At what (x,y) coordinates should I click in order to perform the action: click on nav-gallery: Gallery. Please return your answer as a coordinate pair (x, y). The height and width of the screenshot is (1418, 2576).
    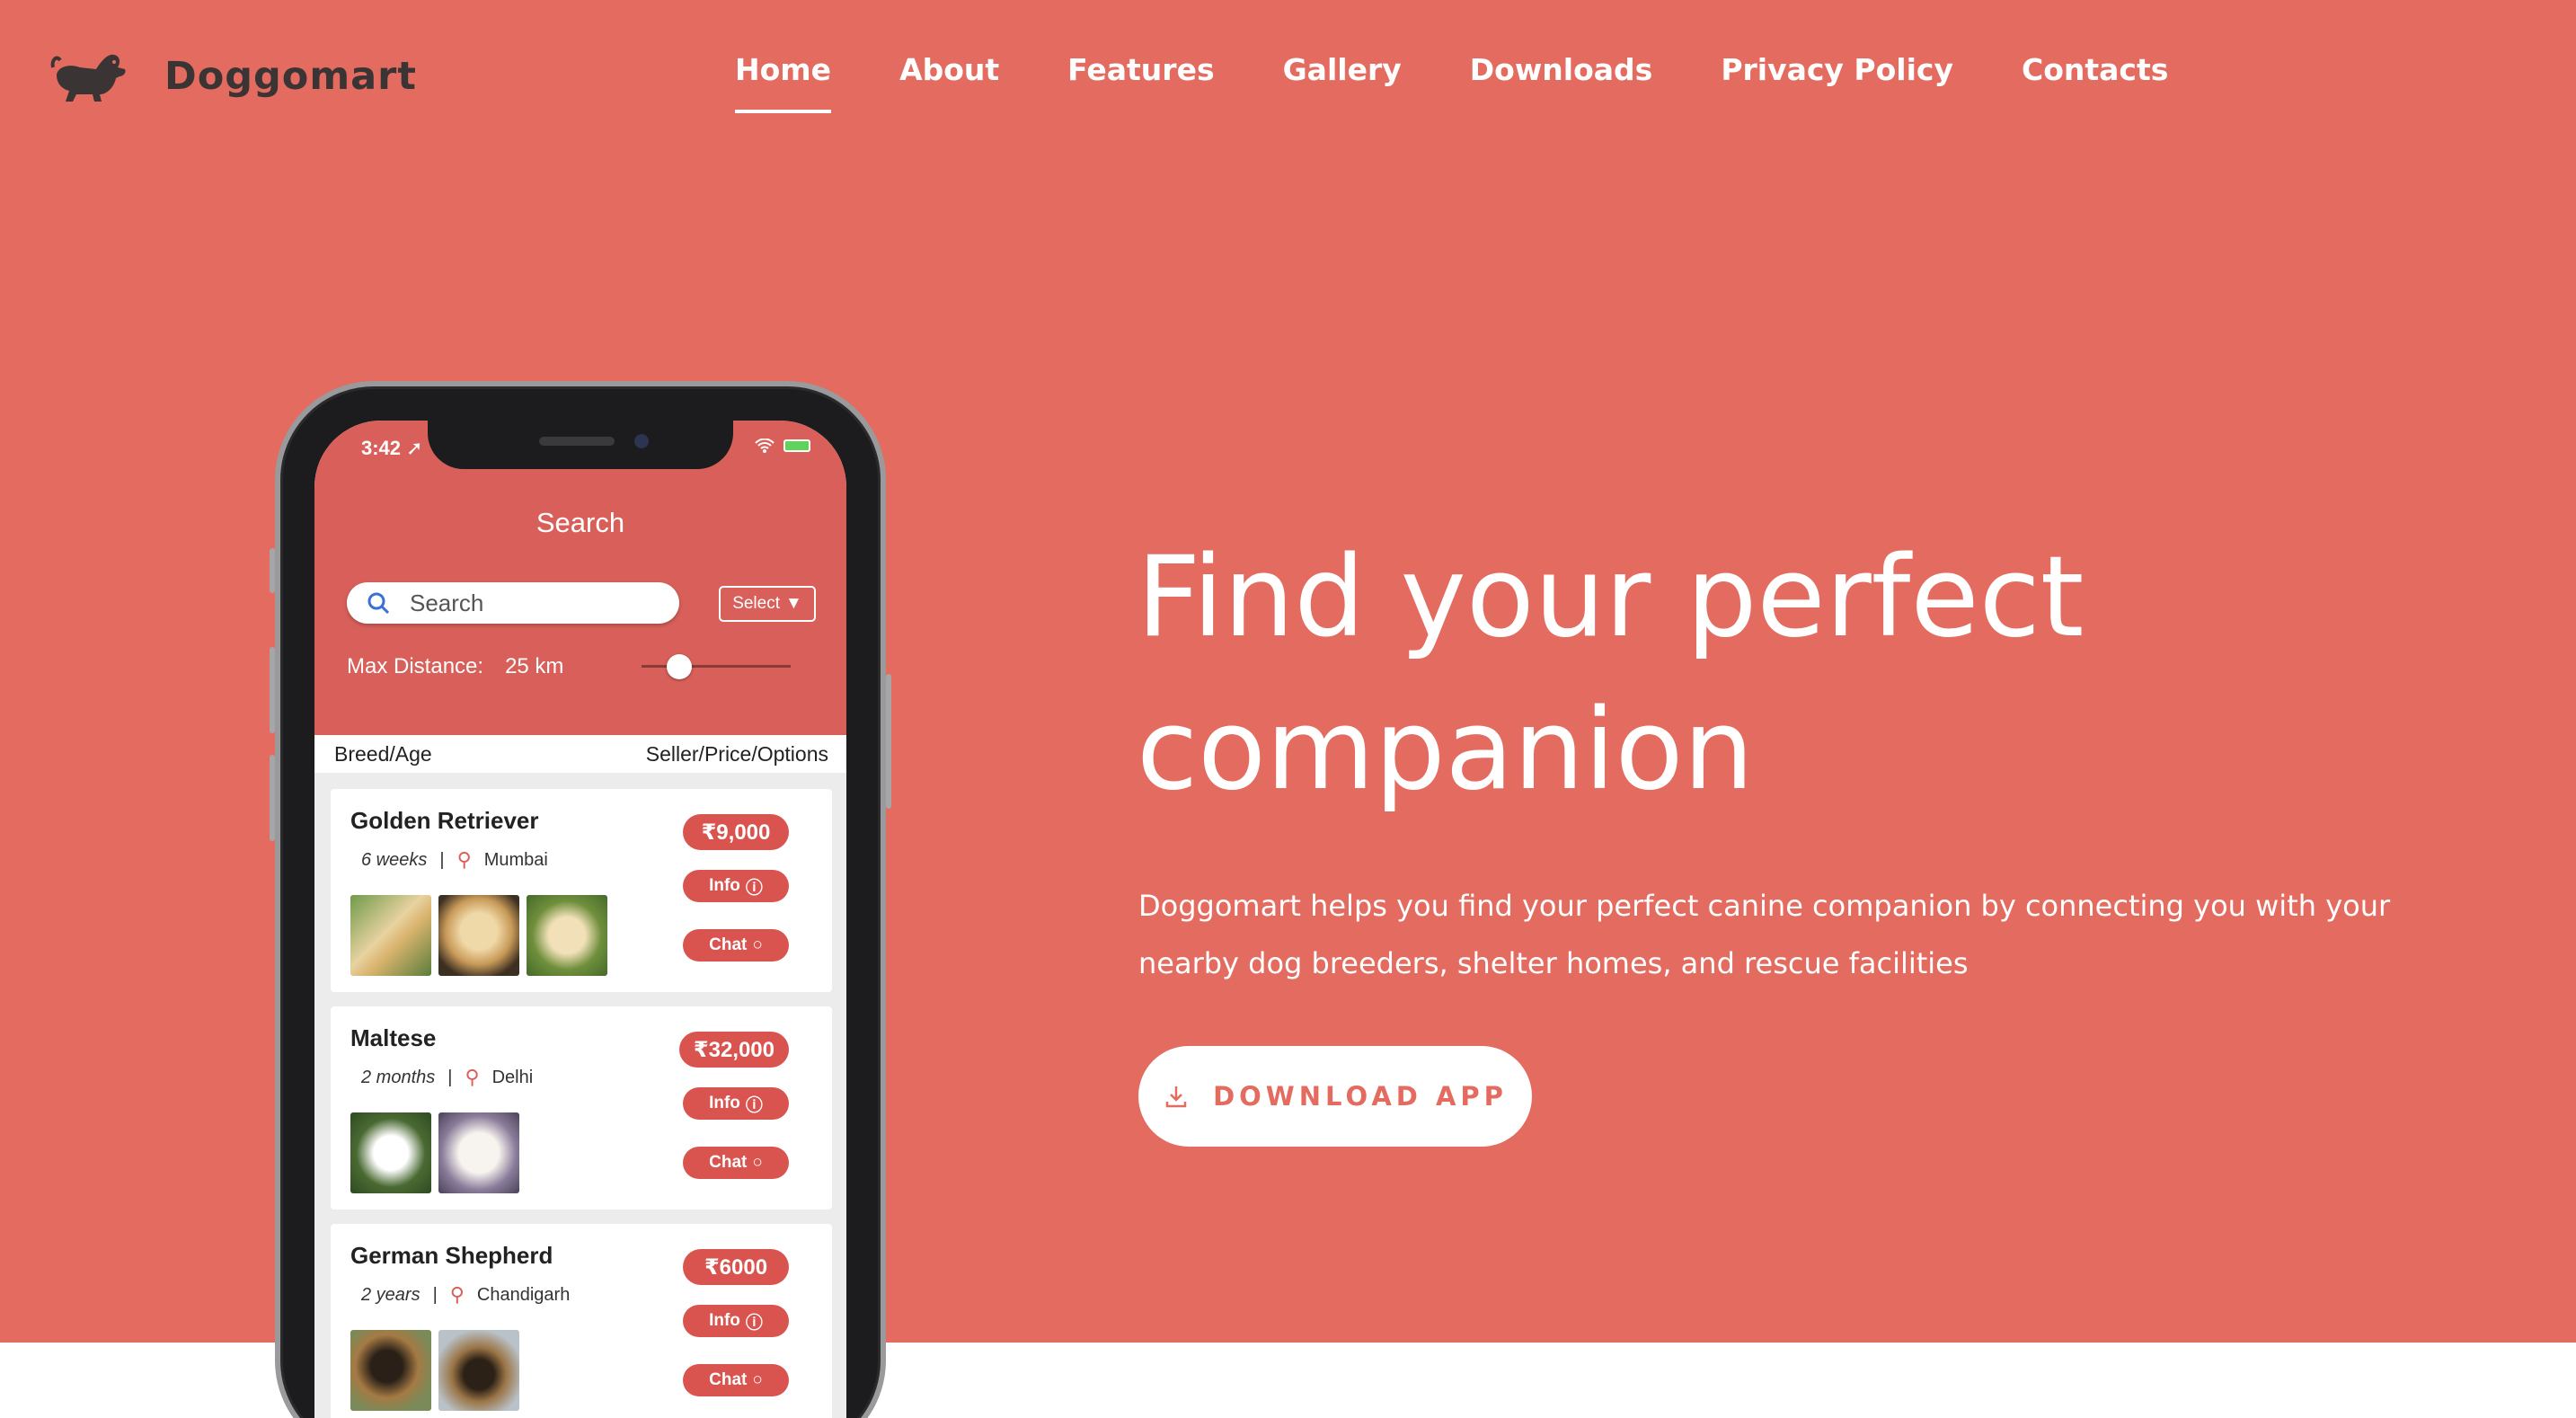
    Looking at the image, I should click on (1343, 78).